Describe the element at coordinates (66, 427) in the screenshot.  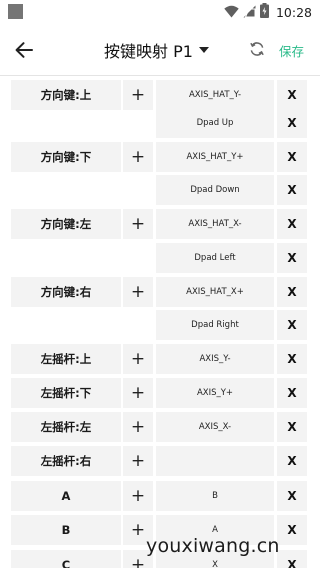
I see `key-label: 左摇杆:左` at that location.